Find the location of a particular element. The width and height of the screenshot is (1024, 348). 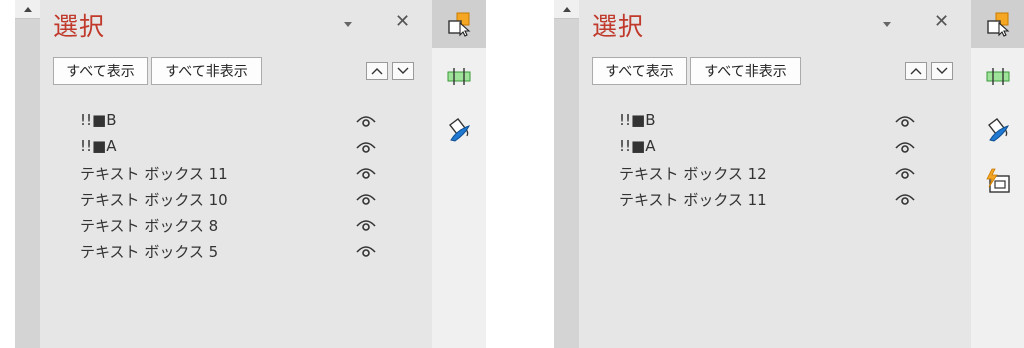

object-name: テキスト ボックス 8 is located at coordinates (149, 226).